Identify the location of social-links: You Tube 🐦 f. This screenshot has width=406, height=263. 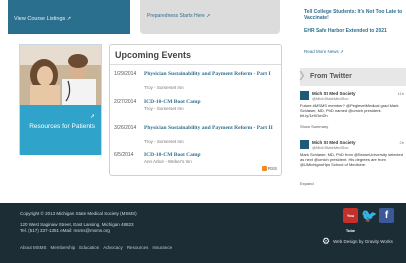
(368, 220).